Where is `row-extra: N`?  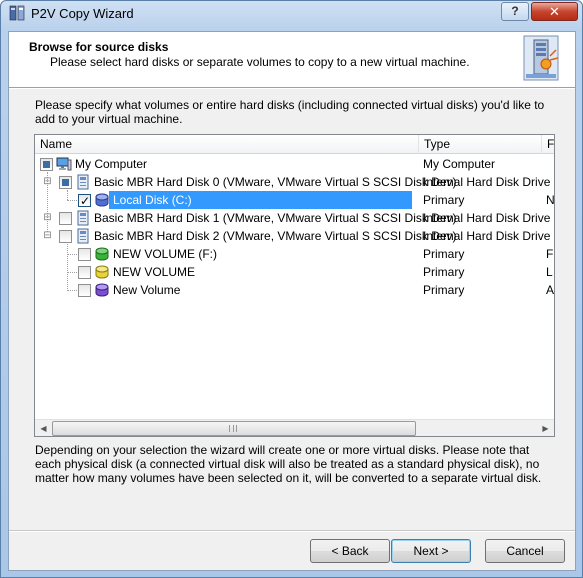
row-extra: N is located at coordinates (550, 200).